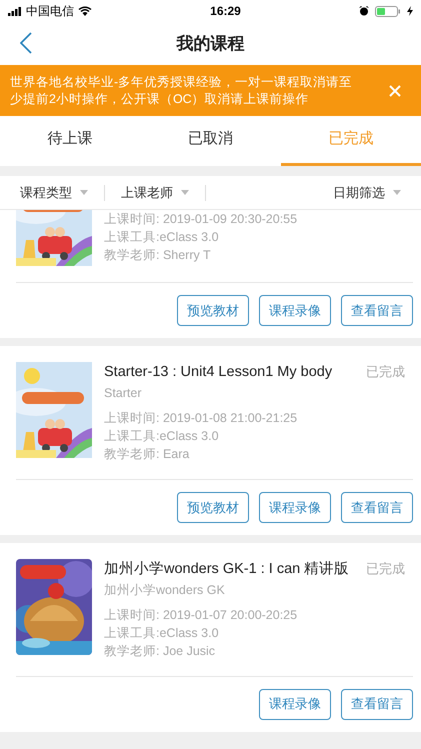  What do you see at coordinates (155, 192) in the screenshot?
I see `filter-dropdown: 上课老师` at bounding box center [155, 192].